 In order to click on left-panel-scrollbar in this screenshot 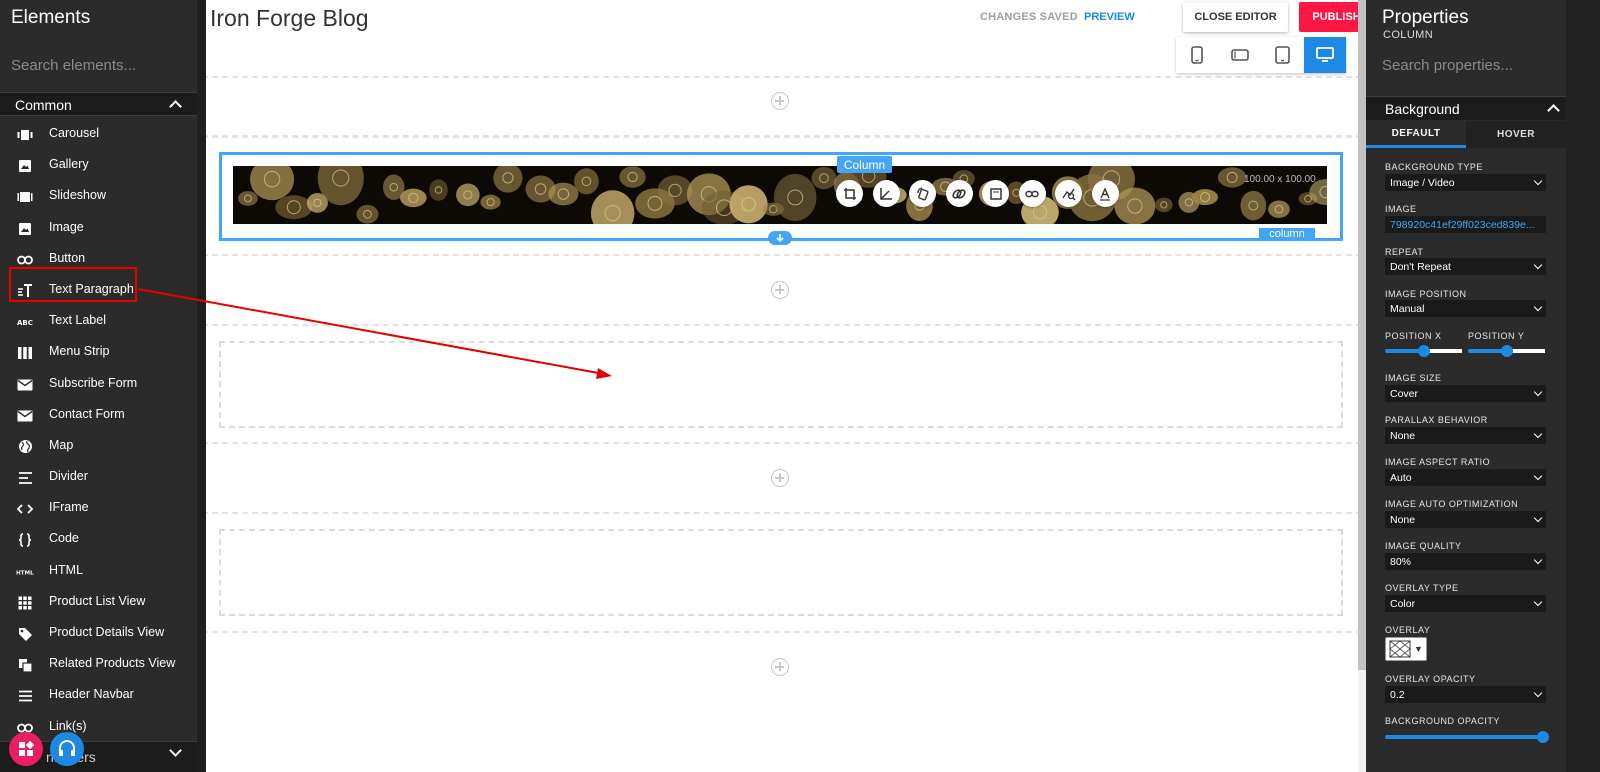, I will do `click(201, 386)`.